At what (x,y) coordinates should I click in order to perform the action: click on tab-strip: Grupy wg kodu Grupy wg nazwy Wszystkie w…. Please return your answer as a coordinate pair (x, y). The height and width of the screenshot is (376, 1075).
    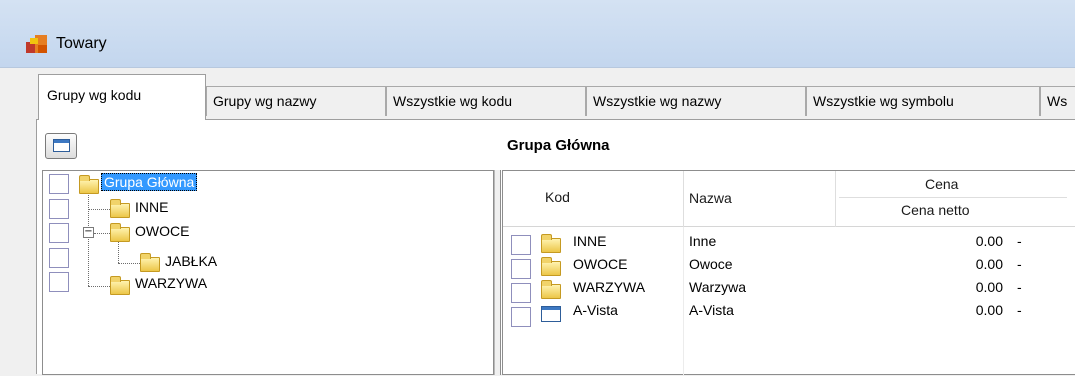
    Looking at the image, I should click on (537, 94).